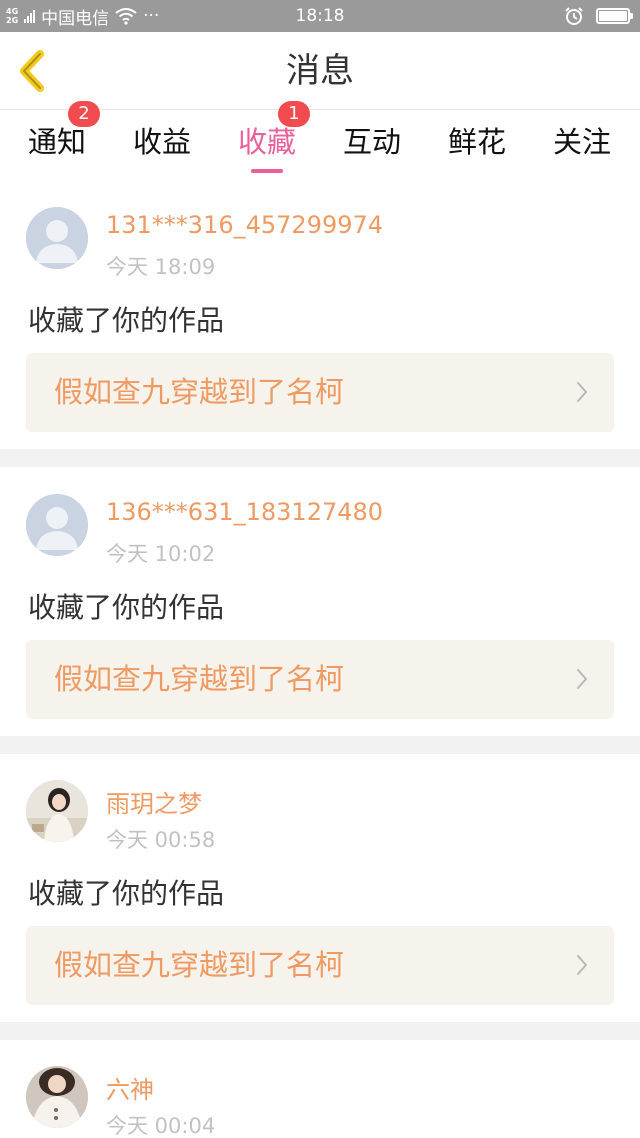  Describe the element at coordinates (371, 142) in the screenshot. I see `tab-label: 互动` at that location.